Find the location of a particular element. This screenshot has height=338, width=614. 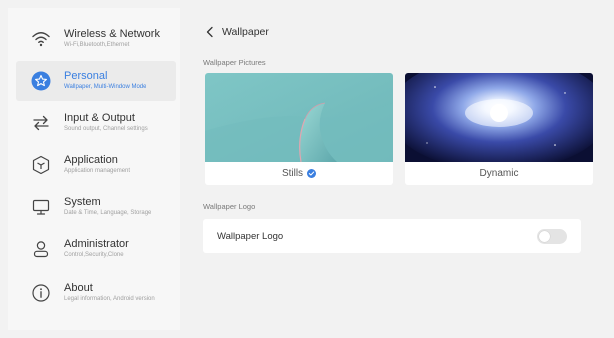

chevron-left-icon is located at coordinates (209, 32).